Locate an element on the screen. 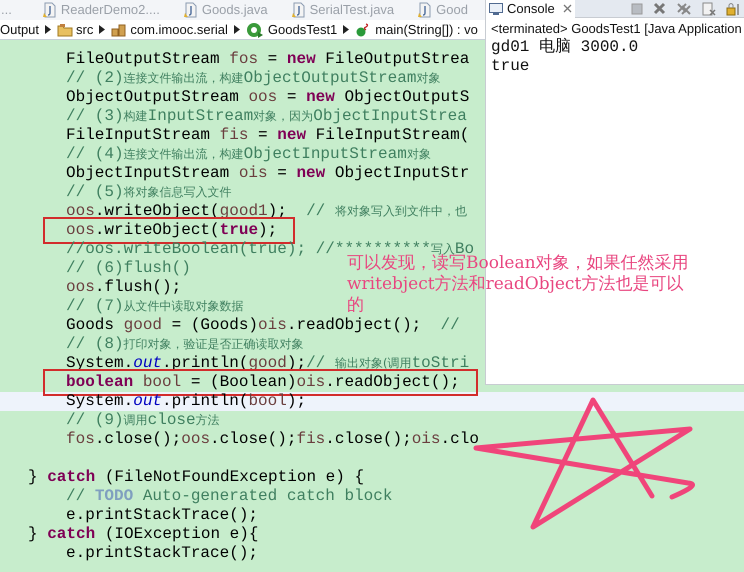 The height and width of the screenshot is (572, 744). console-output: true is located at coordinates (510, 66).